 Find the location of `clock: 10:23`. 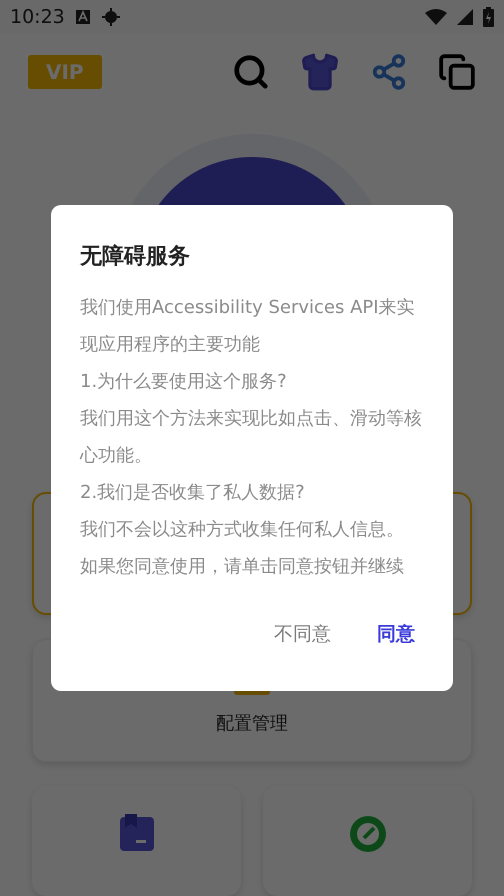

clock: 10:23 is located at coordinates (37, 17).